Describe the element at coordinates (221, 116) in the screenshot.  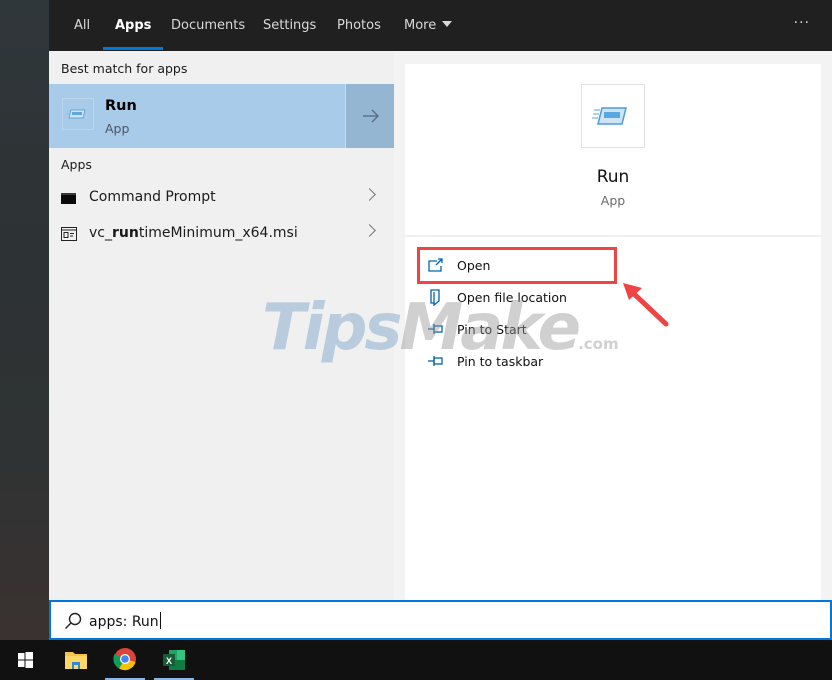
I see `best-match-item: Run App` at that location.